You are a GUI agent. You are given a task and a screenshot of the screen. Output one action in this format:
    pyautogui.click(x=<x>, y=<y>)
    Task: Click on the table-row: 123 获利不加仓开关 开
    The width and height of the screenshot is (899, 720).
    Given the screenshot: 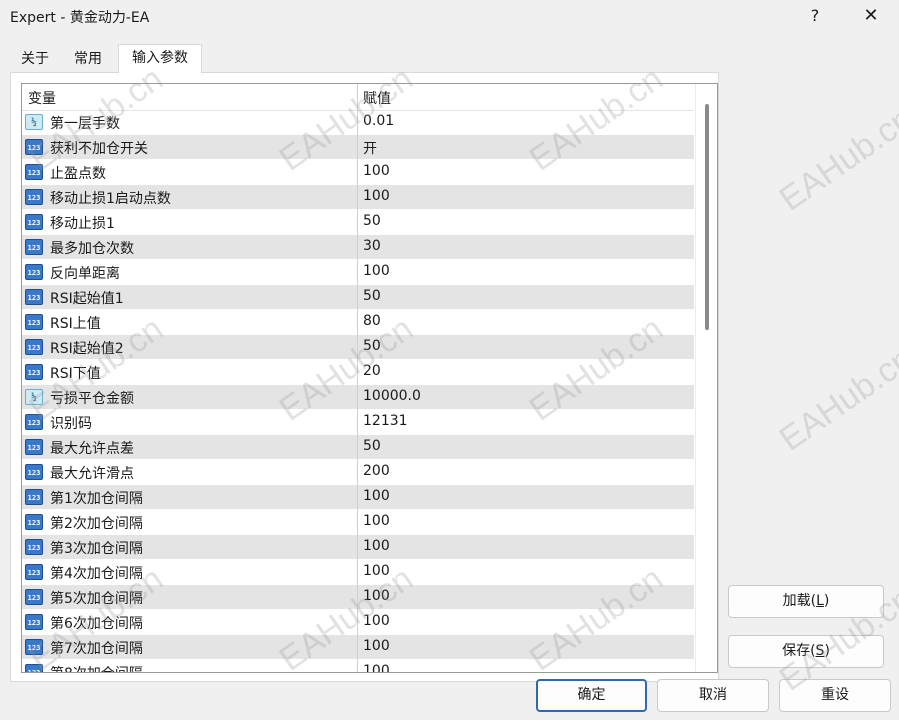 What is the action you would take?
    pyautogui.click(x=358, y=147)
    